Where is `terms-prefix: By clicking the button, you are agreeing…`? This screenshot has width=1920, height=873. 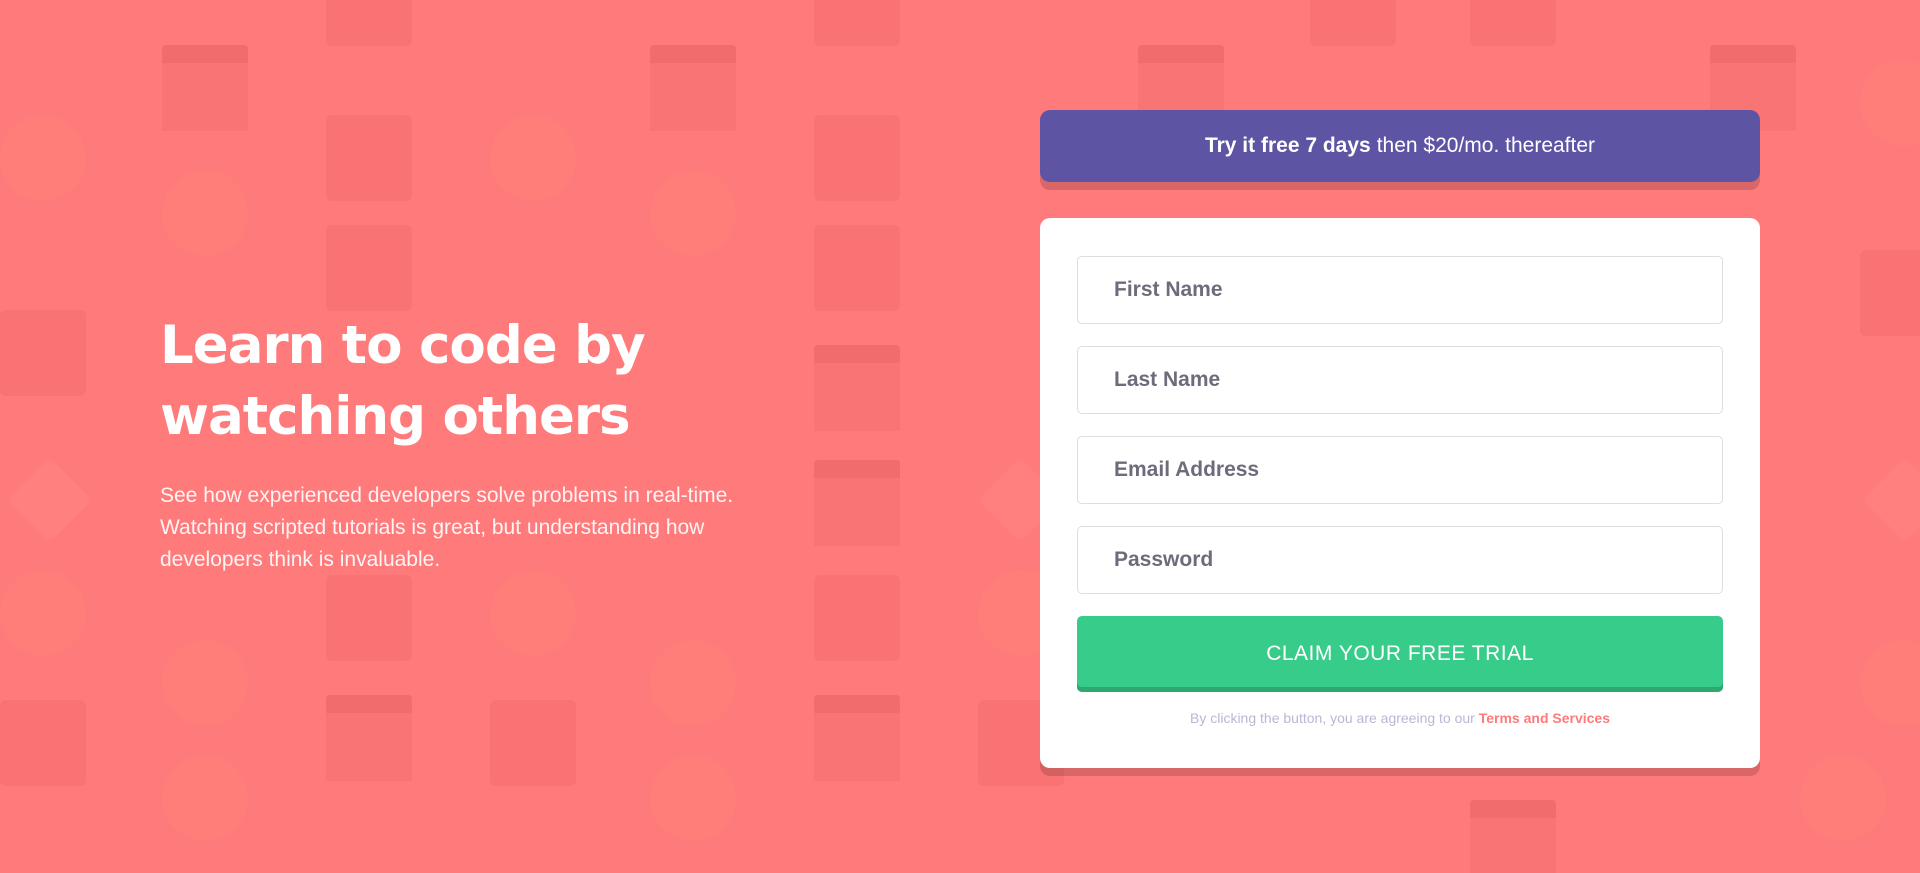 terms-prefix: By clicking the button, you are agreeing… is located at coordinates (1332, 718).